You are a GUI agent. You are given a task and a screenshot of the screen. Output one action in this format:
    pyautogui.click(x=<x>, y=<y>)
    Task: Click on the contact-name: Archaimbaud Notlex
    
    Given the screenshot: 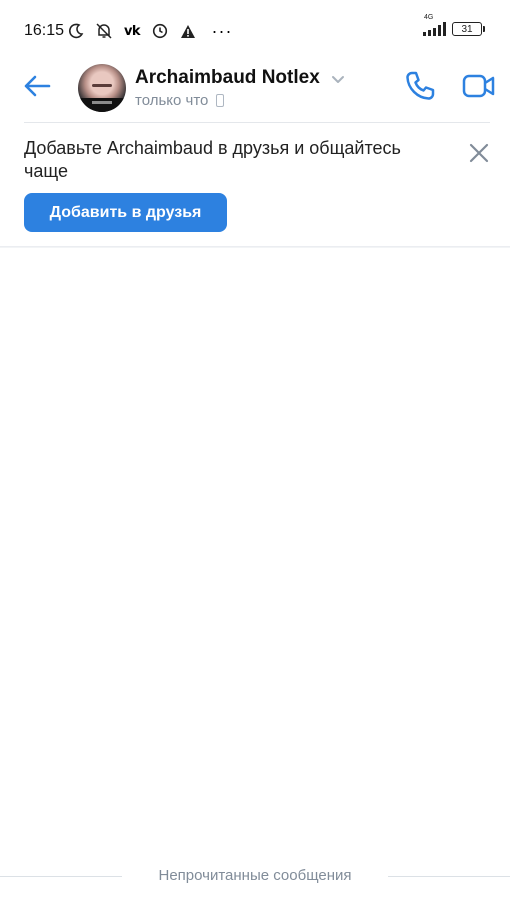 What is the action you would take?
    pyautogui.click(x=227, y=78)
    